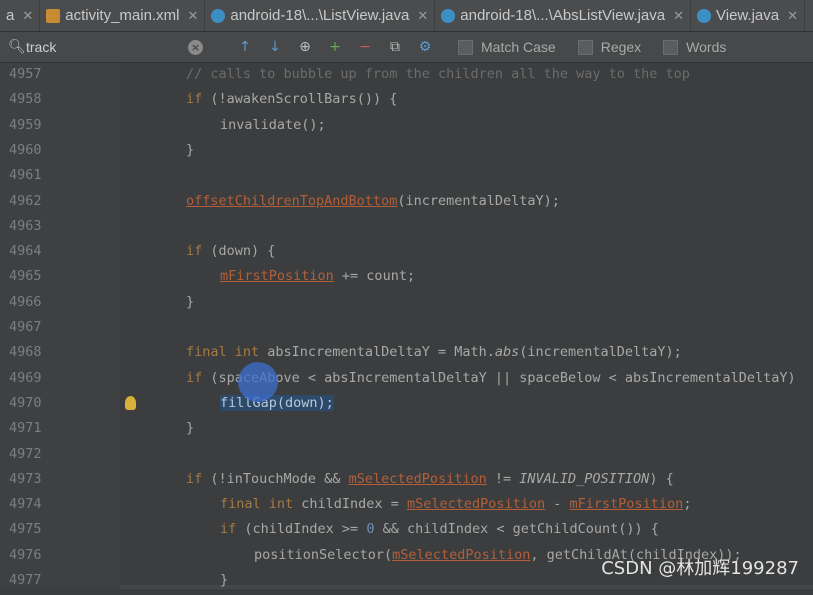  Describe the element at coordinates (406, 304) in the screenshot. I see `code-line: 4966}` at that location.